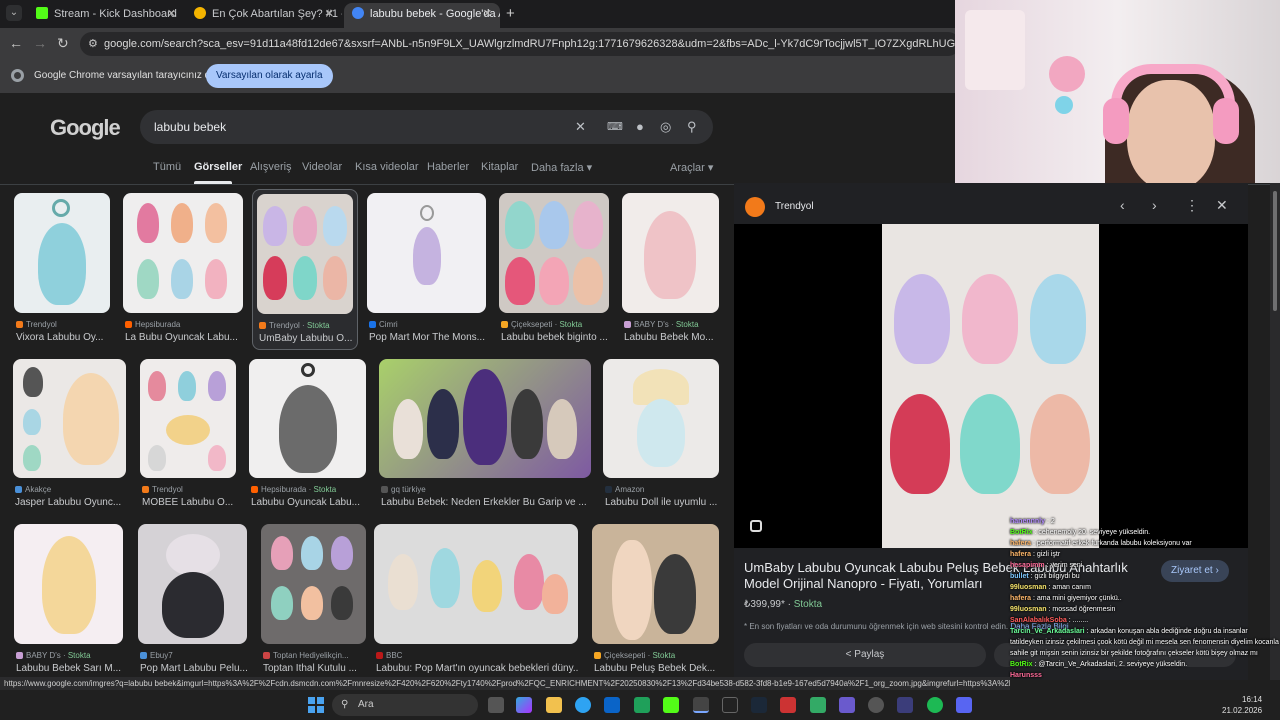  Describe the element at coordinates (322, 167) in the screenshot. I see `nav-videos: Videolar` at that location.